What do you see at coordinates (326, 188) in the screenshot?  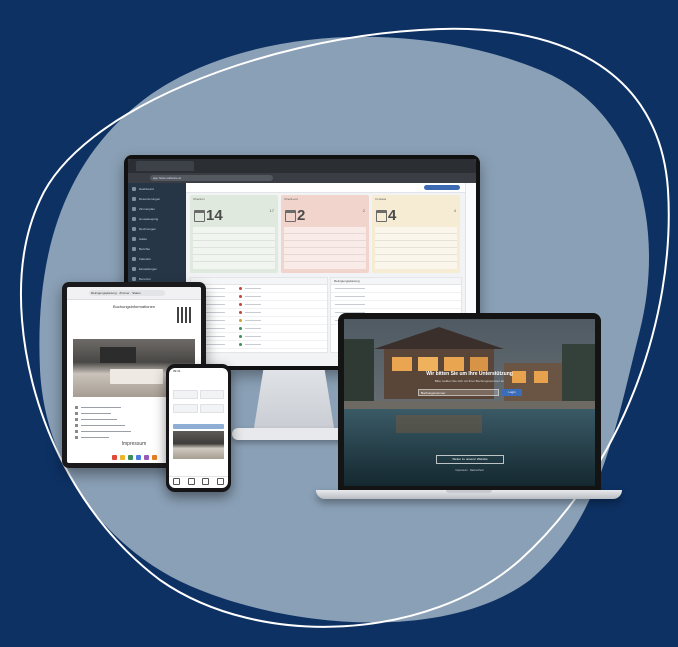 I see `top-toolbar` at bounding box center [326, 188].